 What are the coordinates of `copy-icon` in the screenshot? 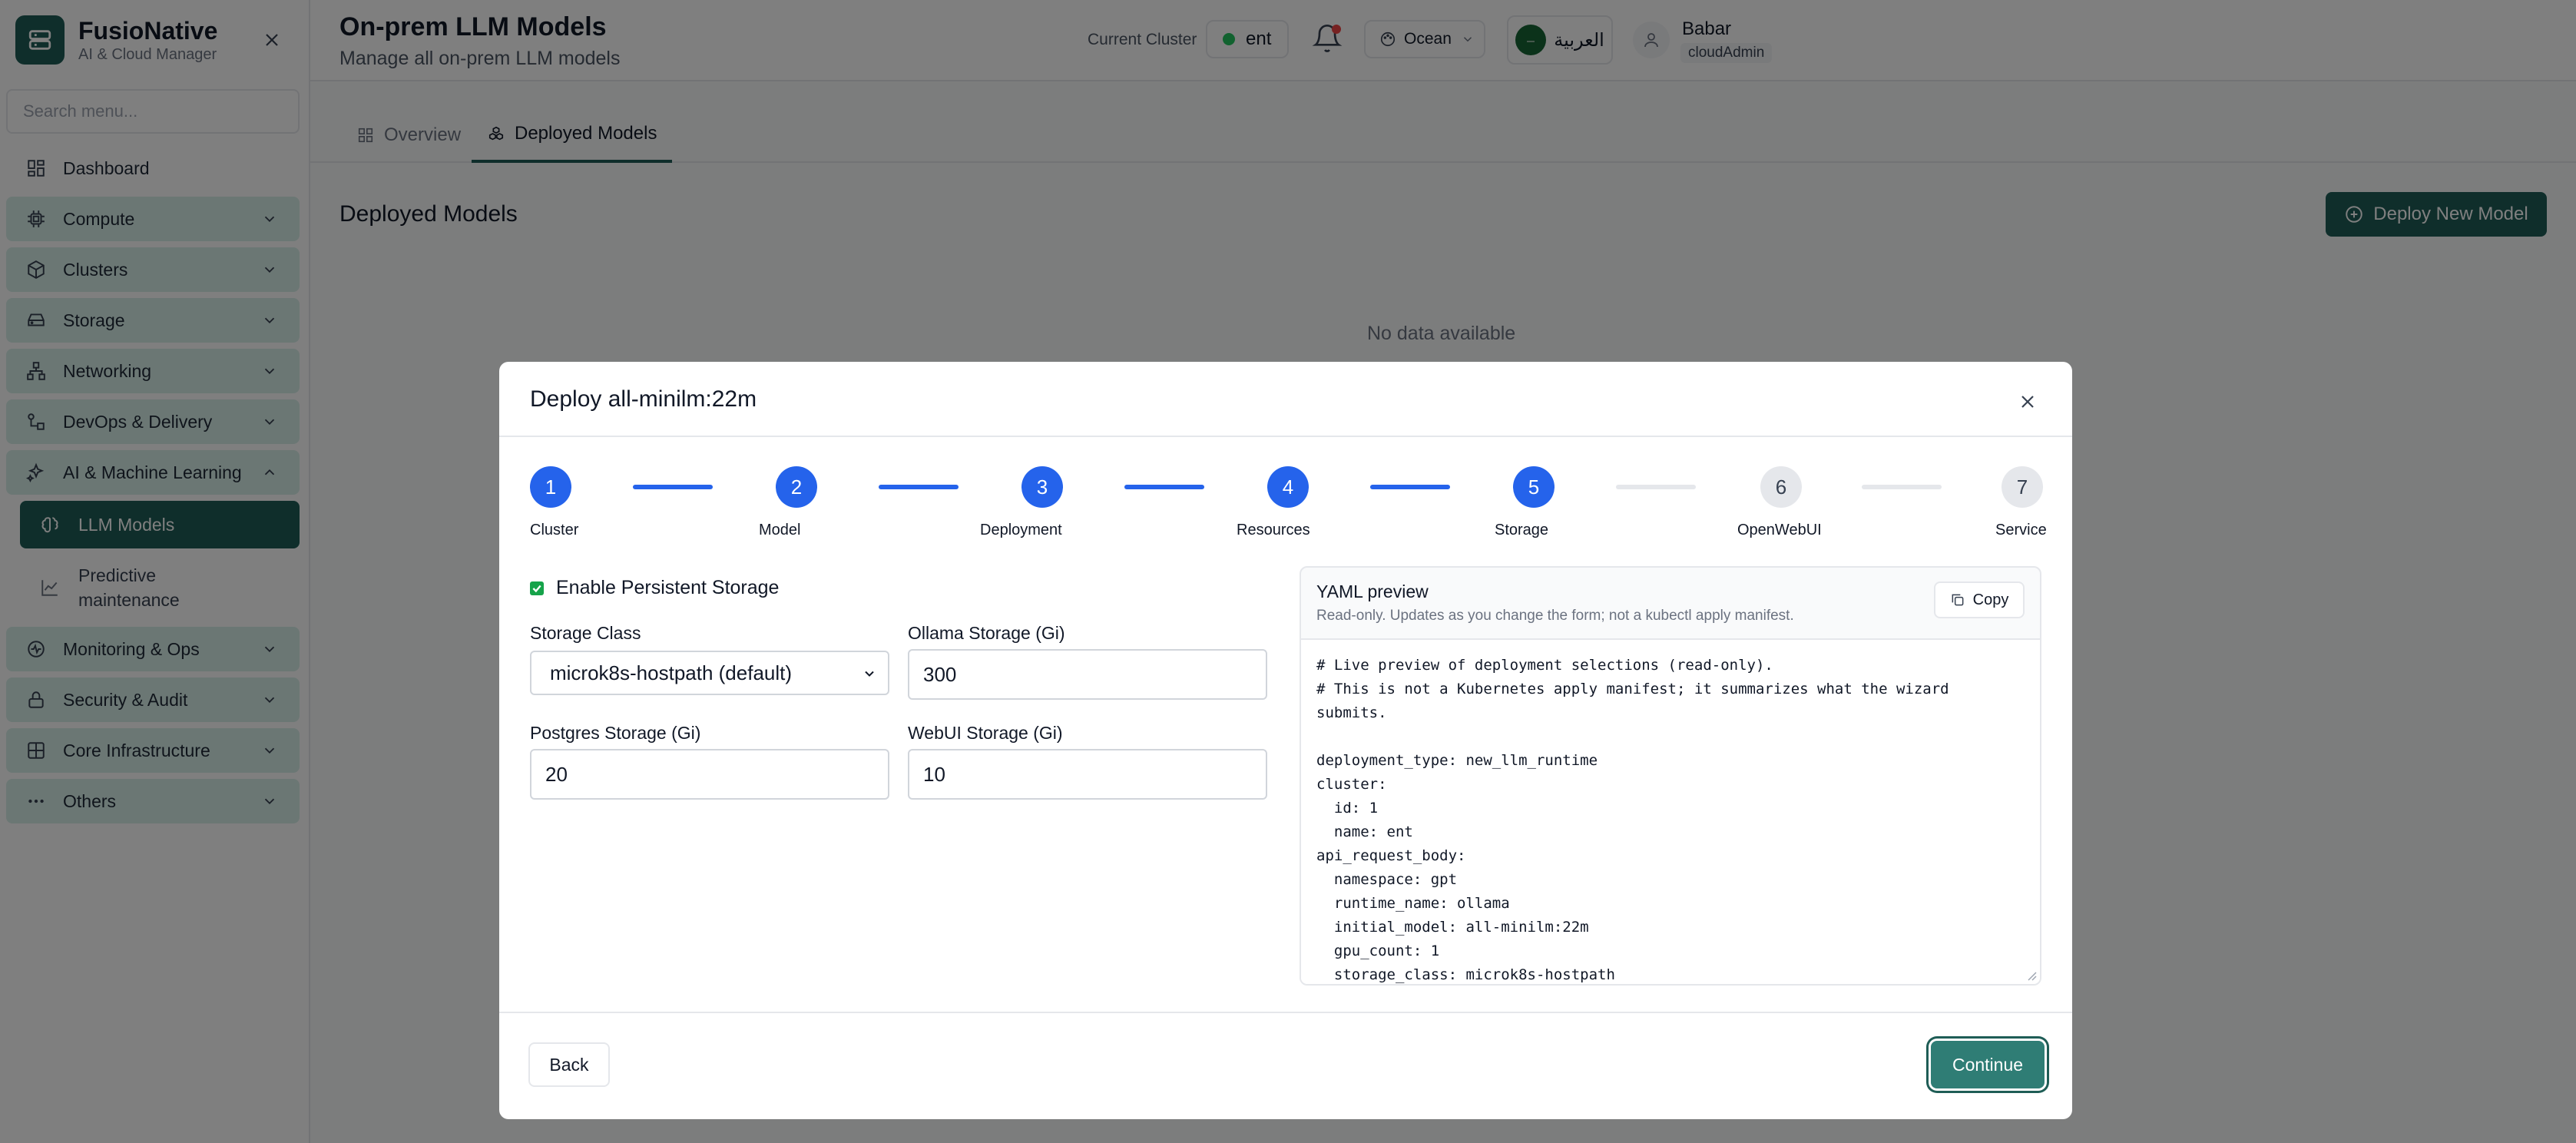 It's located at (1958, 600).